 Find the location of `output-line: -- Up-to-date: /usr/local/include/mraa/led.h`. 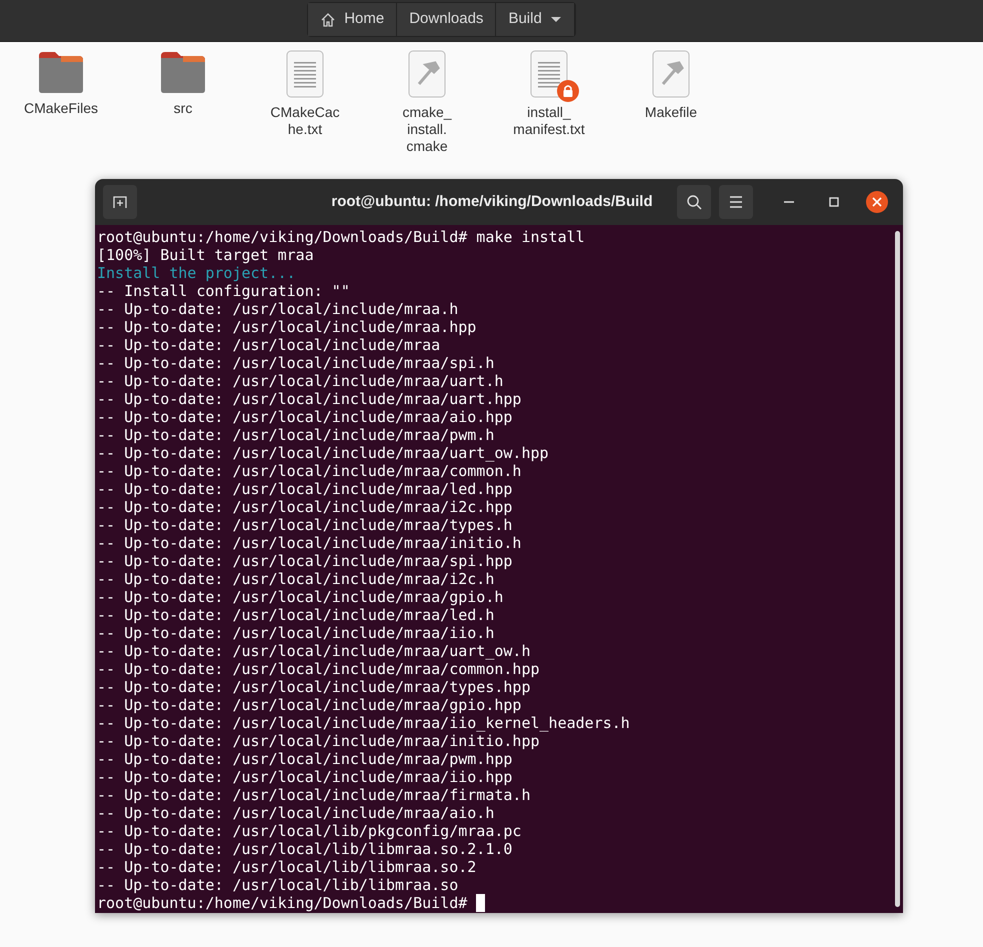

output-line: -- Up-to-date: /usr/local/include/mraa/led.h is located at coordinates (296, 615).